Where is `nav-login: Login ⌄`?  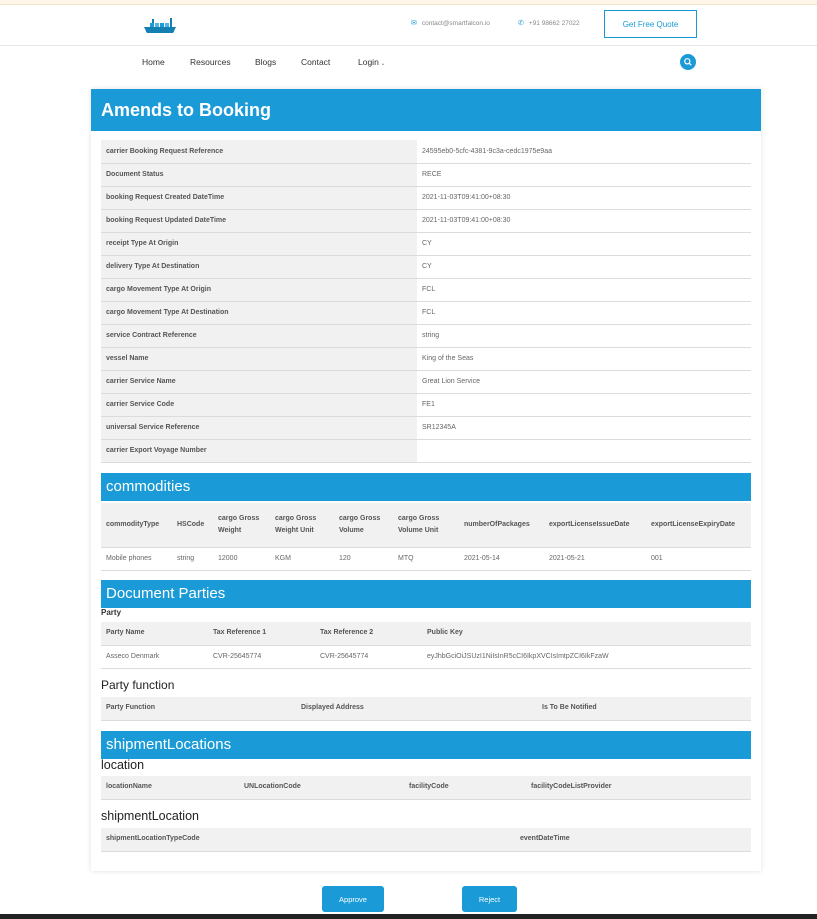
nav-login: Login ⌄ is located at coordinates (372, 62).